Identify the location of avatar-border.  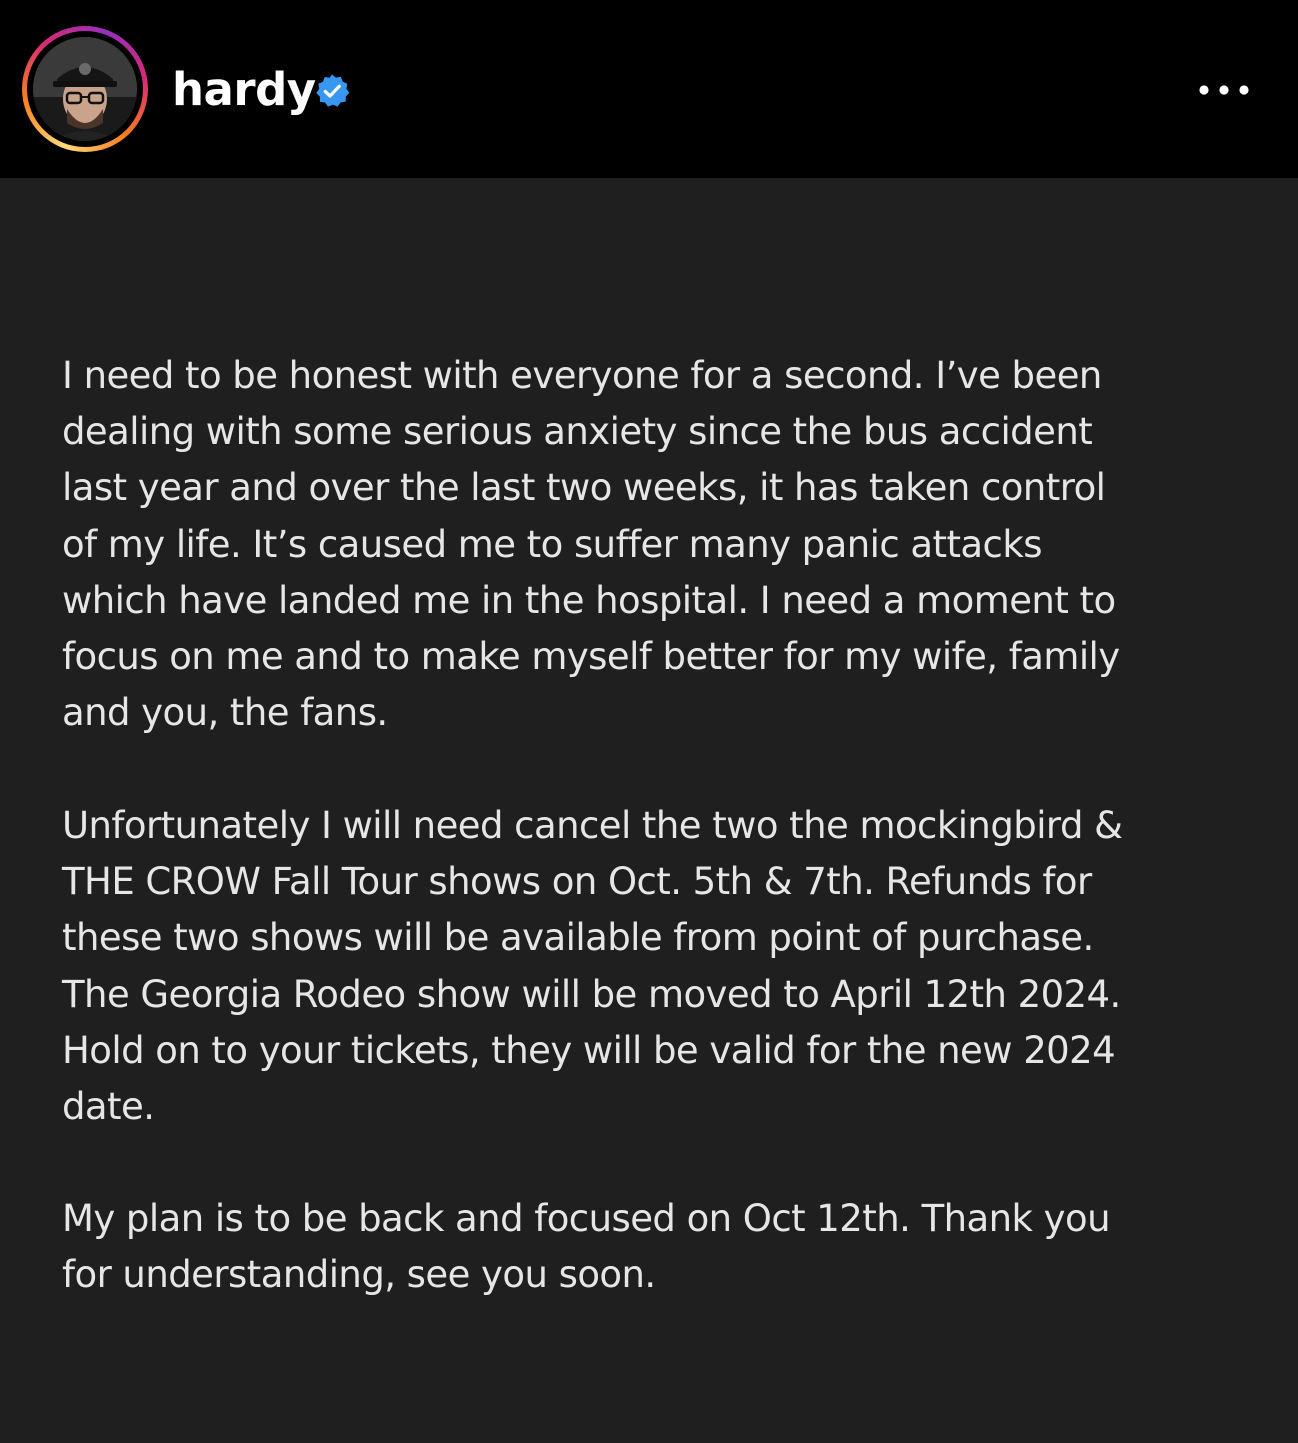
(85, 89).